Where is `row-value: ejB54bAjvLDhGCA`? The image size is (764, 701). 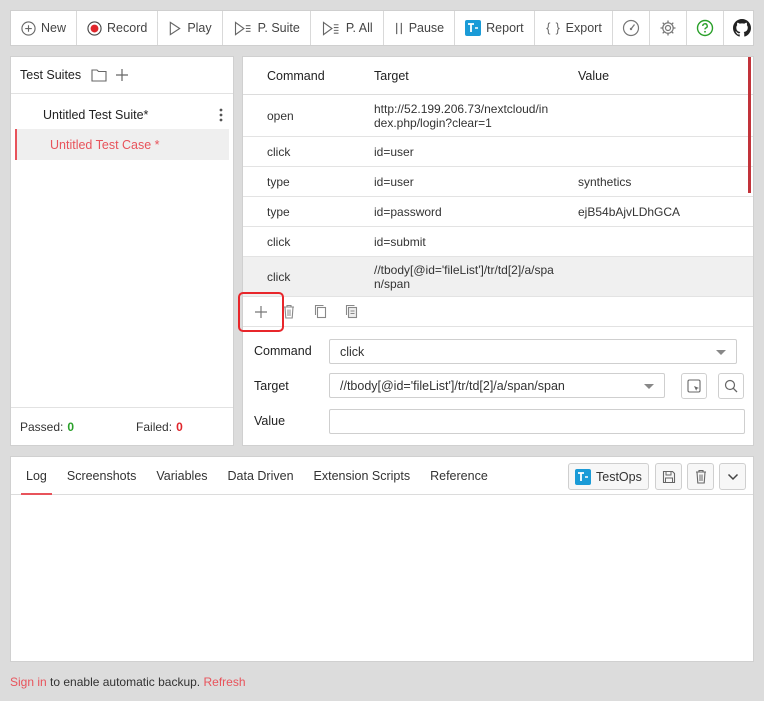 row-value: ejB54bAjvLDhGCA is located at coordinates (629, 211).